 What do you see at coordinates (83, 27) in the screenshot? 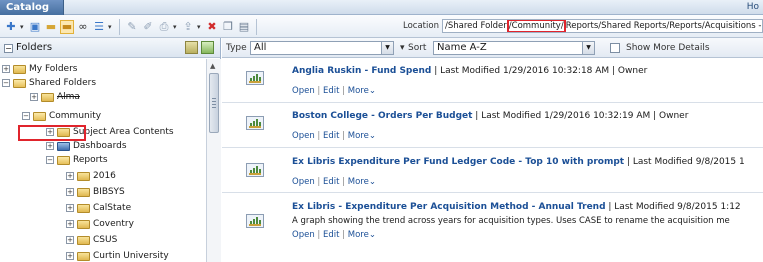
I see `binoculars-icon: ∞` at bounding box center [83, 27].